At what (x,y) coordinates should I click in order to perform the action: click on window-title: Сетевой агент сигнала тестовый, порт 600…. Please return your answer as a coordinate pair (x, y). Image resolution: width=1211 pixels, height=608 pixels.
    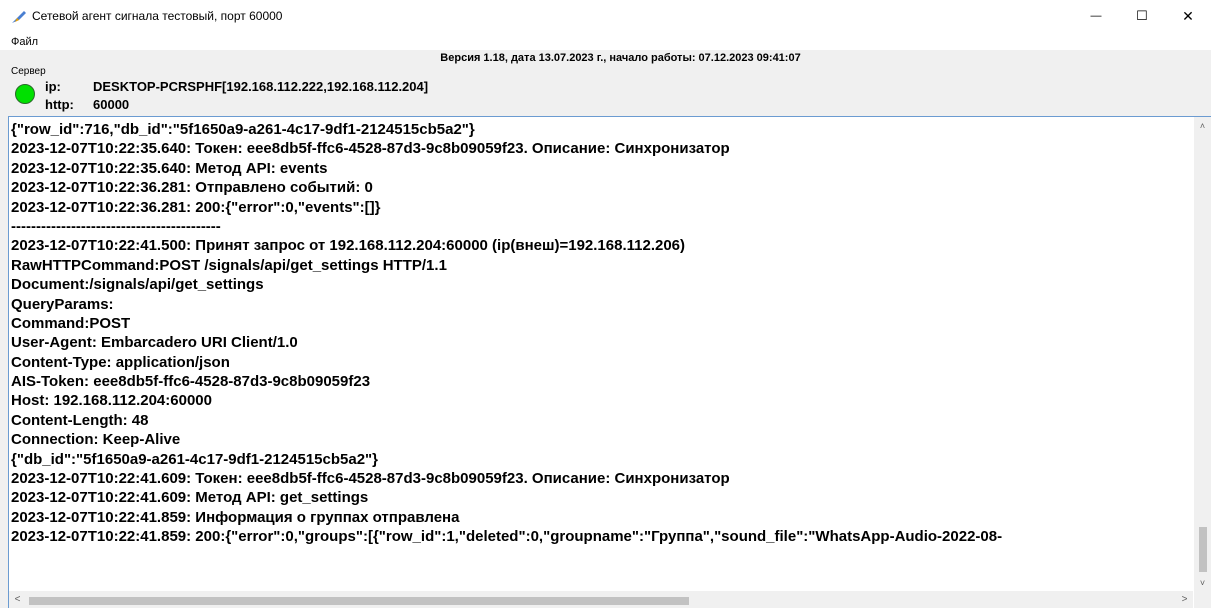
    Looking at the image, I should click on (157, 16).